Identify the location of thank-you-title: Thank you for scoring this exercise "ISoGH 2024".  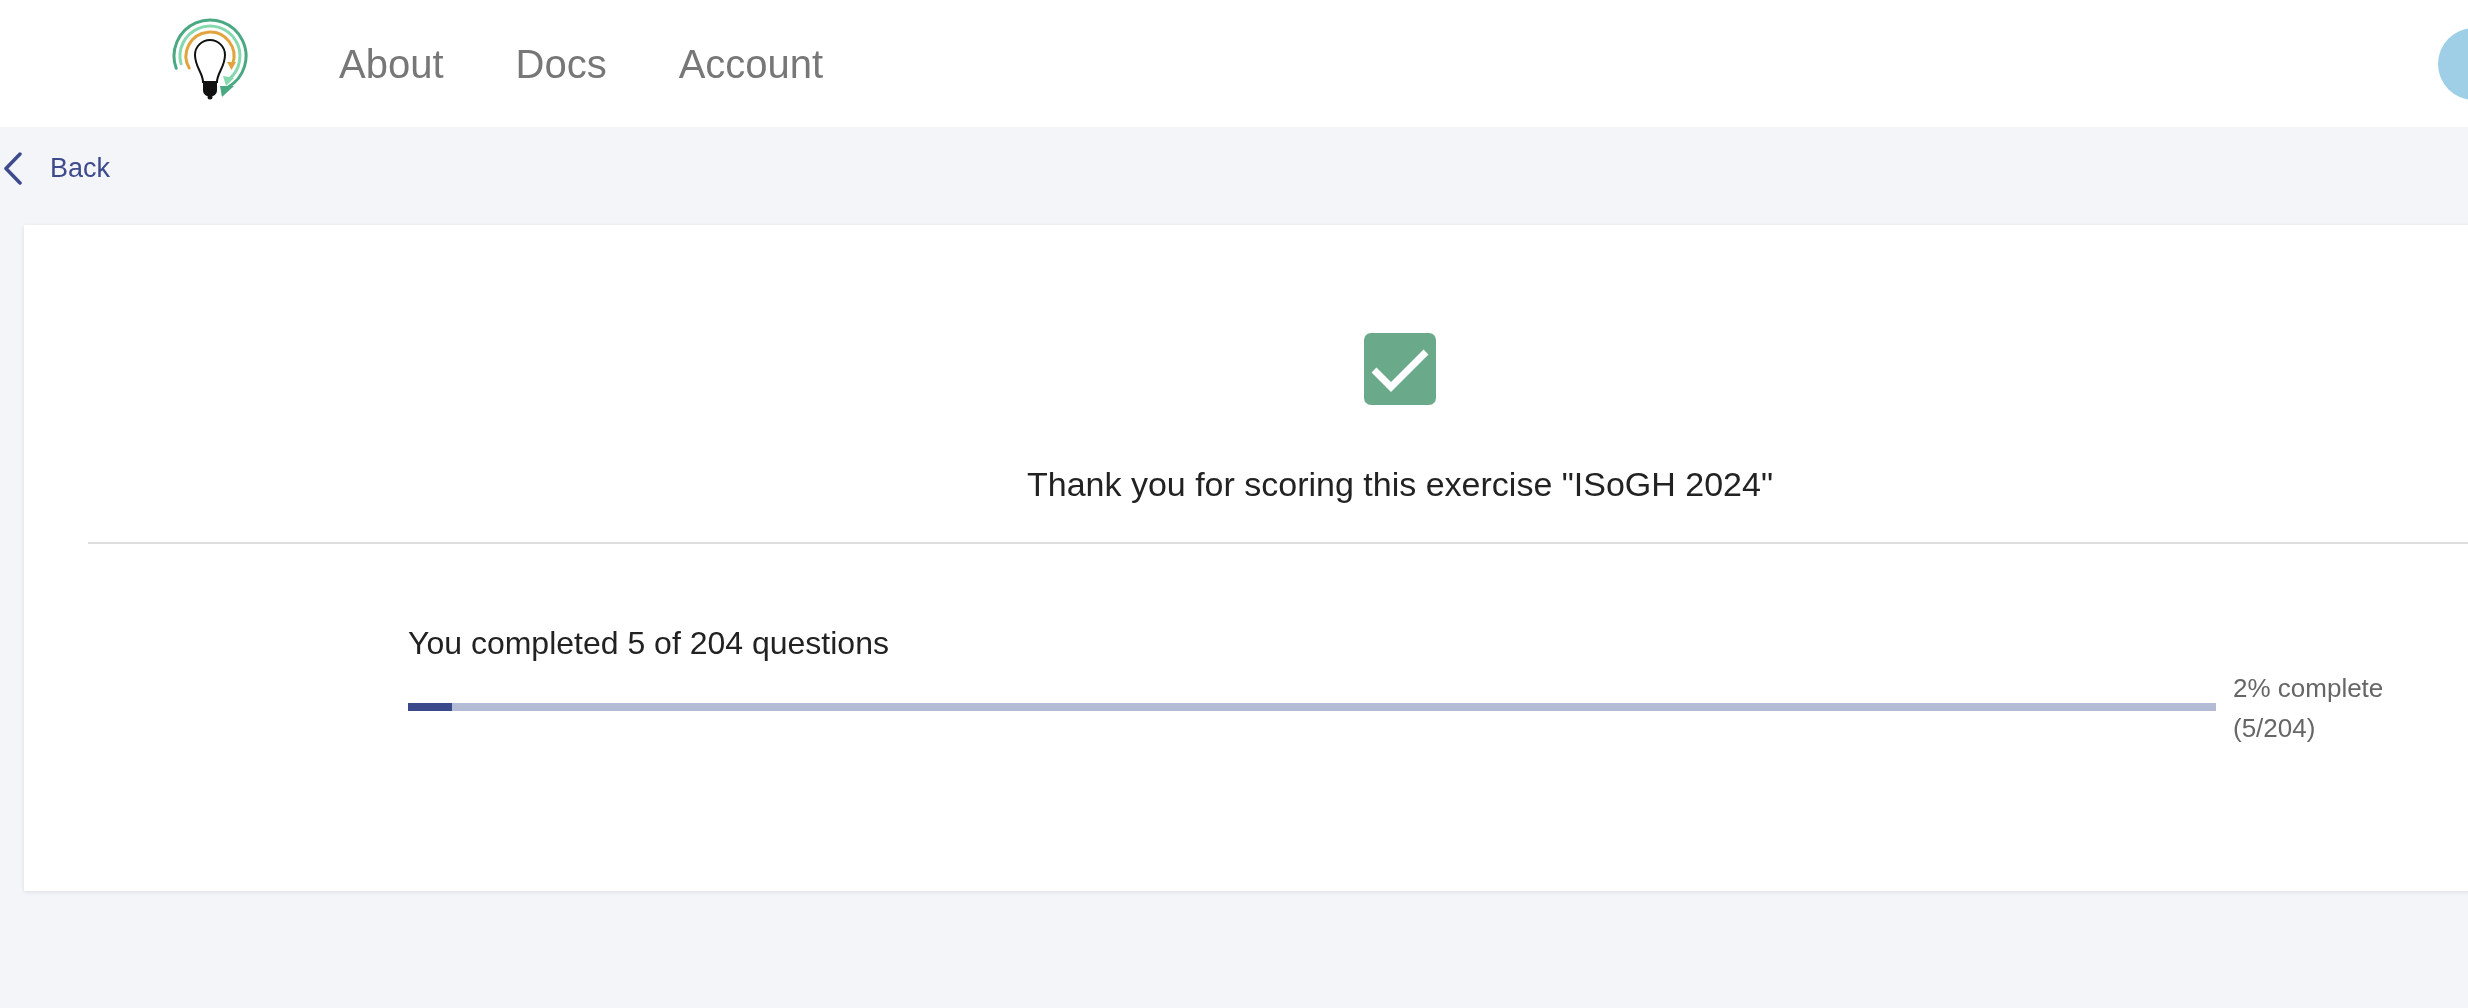
(1399, 484).